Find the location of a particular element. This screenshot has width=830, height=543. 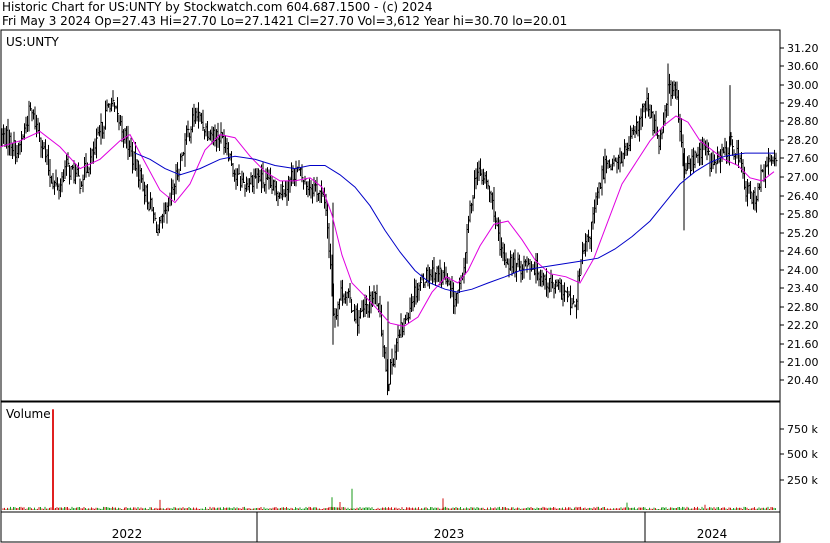

volume-y-tick-label: 750 k is located at coordinates (802, 429).